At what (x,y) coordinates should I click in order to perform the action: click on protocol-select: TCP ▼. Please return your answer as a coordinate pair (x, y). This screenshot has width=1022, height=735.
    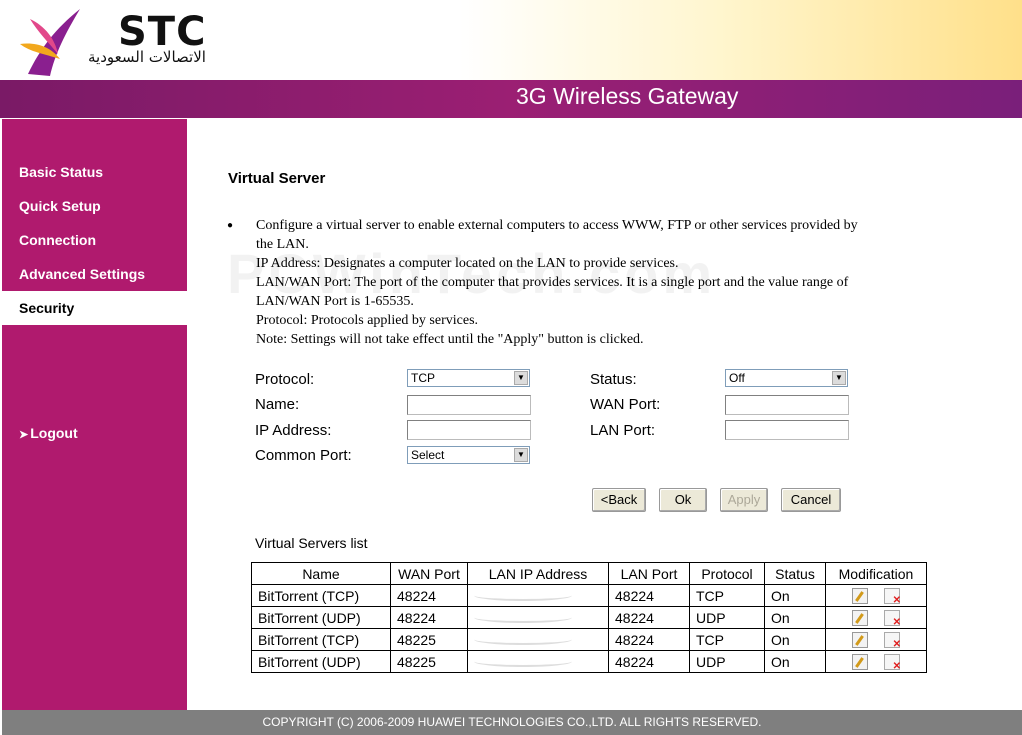
    Looking at the image, I should click on (468, 378).